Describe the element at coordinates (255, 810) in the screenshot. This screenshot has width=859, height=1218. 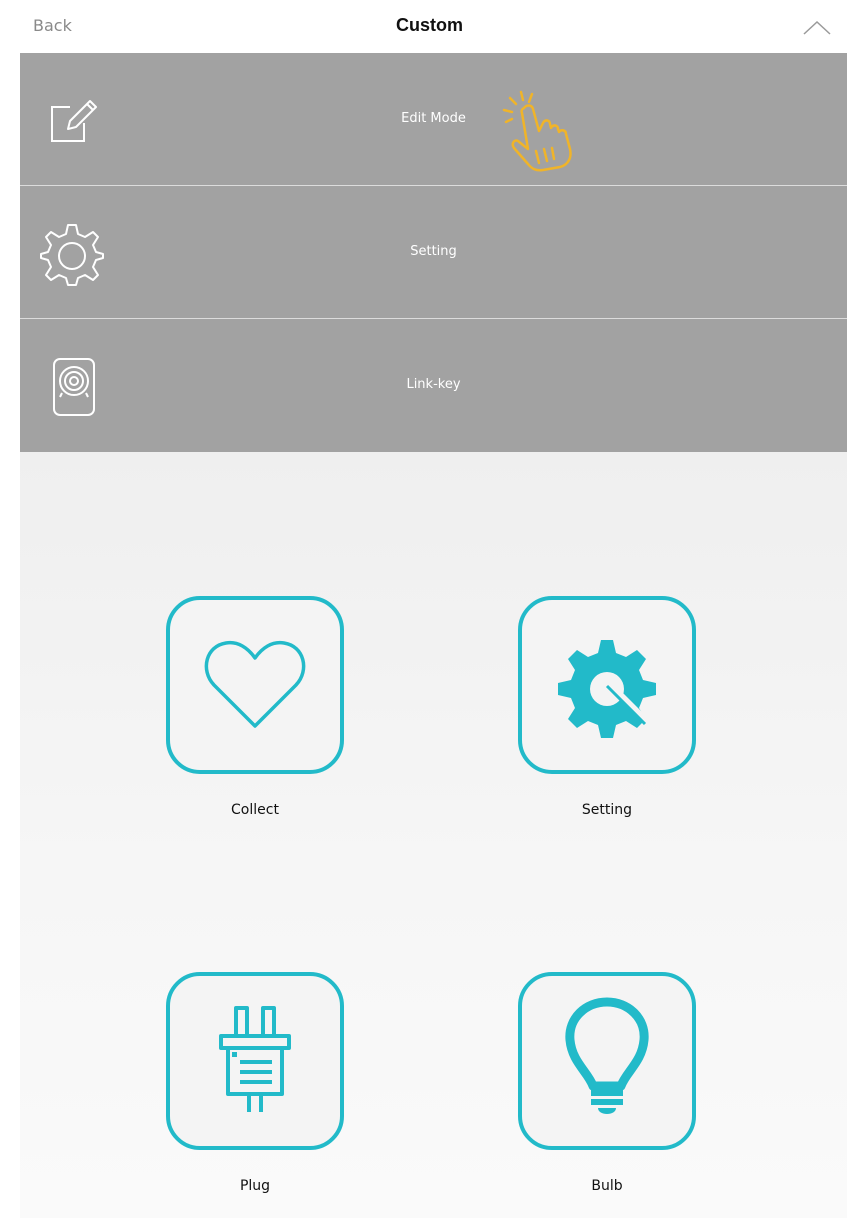
I see `tile-label: Collect` at that location.